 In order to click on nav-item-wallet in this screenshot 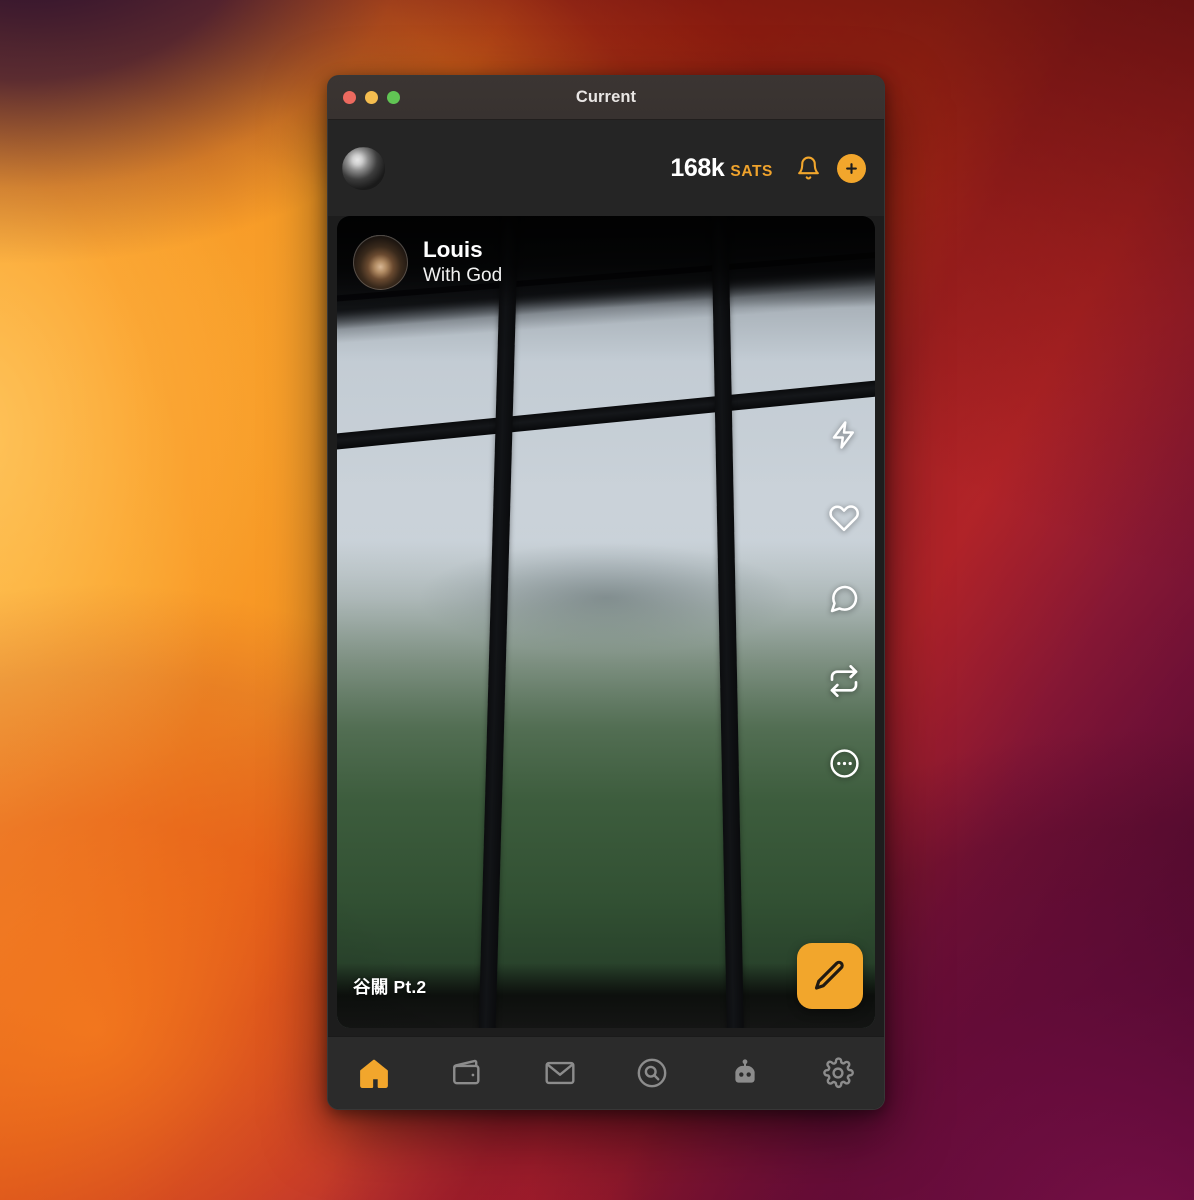, I will do `click(467, 1073)`.